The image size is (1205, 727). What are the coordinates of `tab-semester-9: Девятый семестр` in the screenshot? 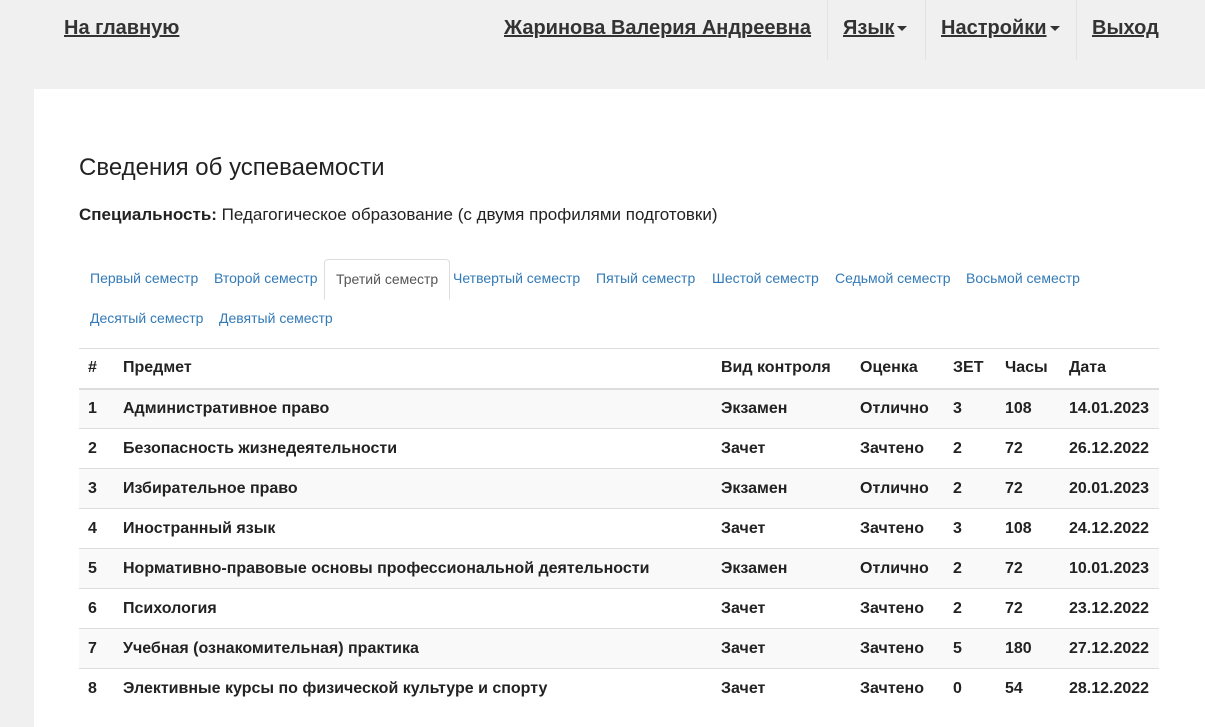 It's located at (276, 318).